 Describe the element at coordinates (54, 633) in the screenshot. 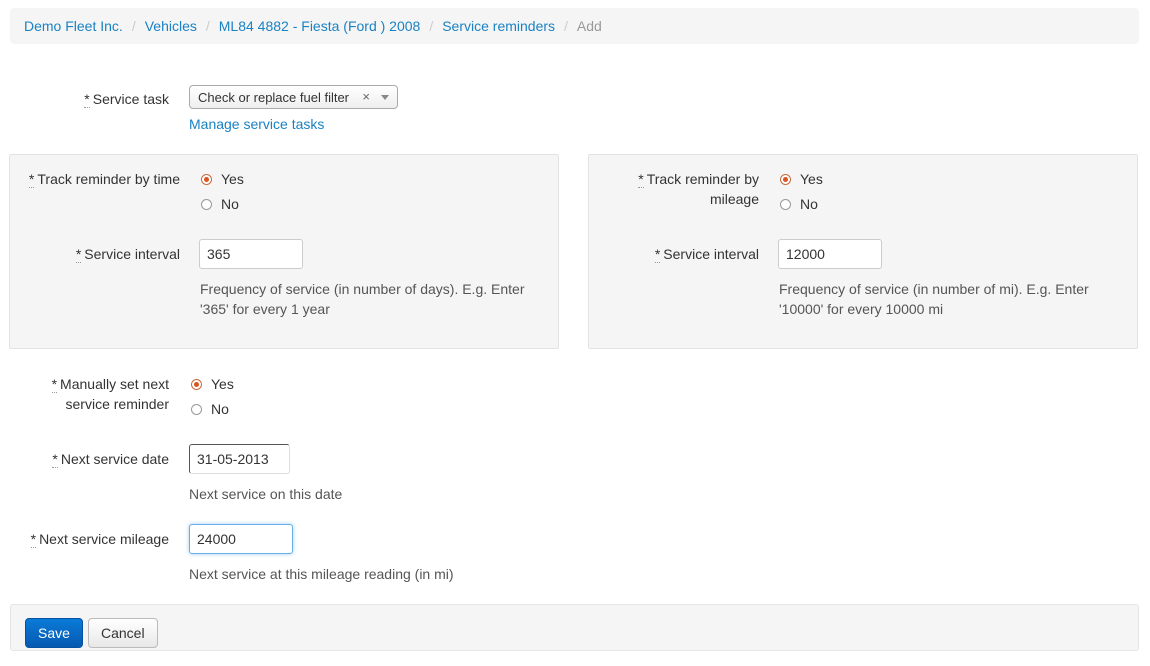

I see `save-button: Save` at that location.